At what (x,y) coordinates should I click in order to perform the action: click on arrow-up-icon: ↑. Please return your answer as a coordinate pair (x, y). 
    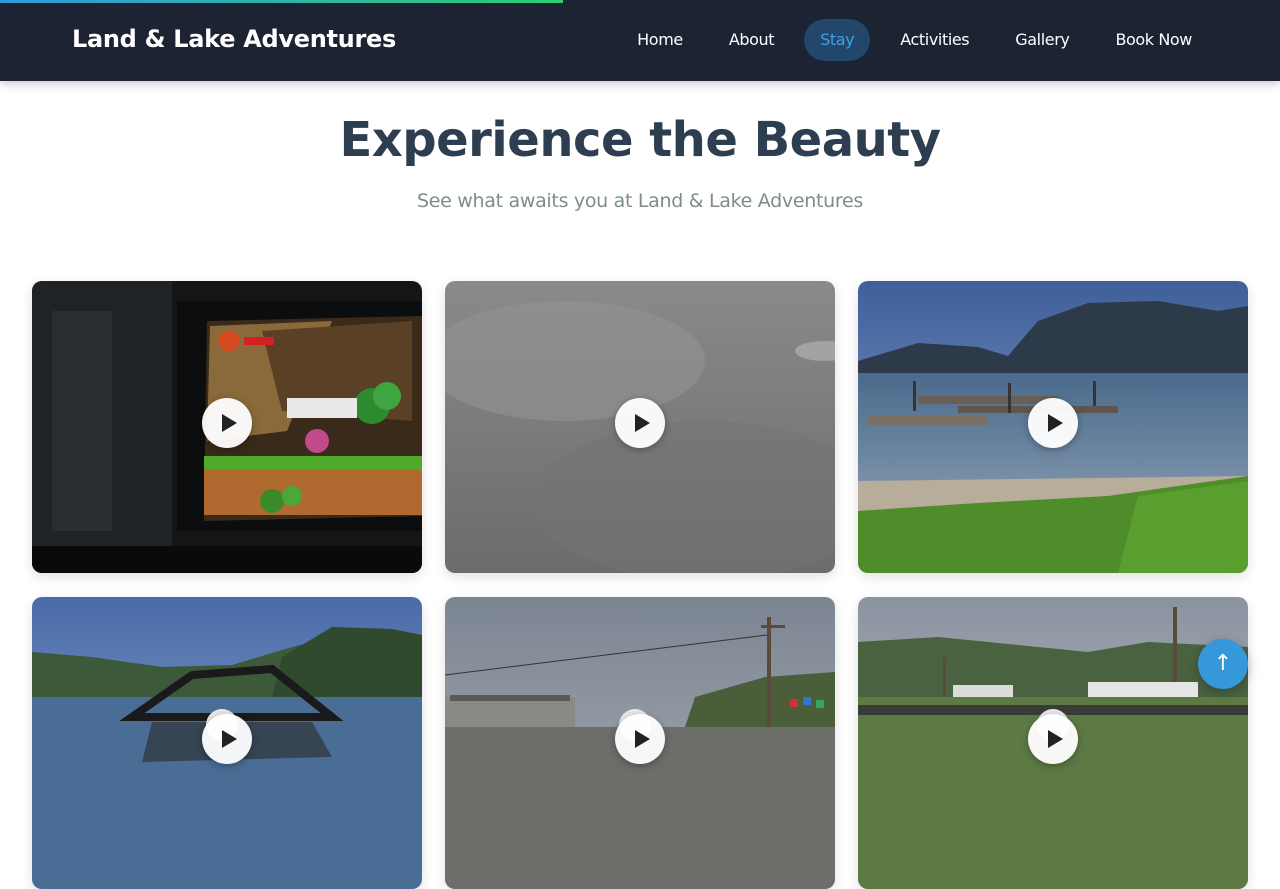
    Looking at the image, I should click on (1223, 663).